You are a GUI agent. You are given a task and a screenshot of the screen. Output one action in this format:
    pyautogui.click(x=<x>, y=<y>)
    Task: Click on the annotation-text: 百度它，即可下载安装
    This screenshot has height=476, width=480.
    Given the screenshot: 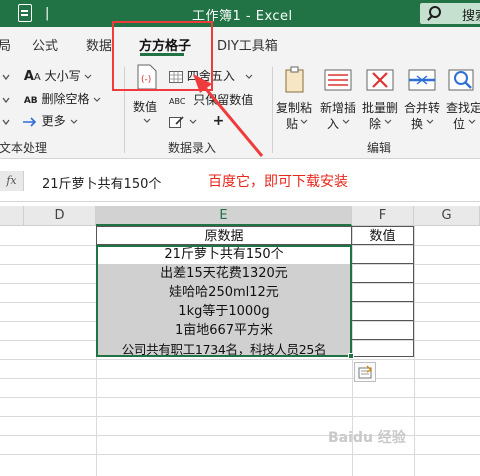 What is the action you would take?
    pyautogui.click(x=278, y=182)
    